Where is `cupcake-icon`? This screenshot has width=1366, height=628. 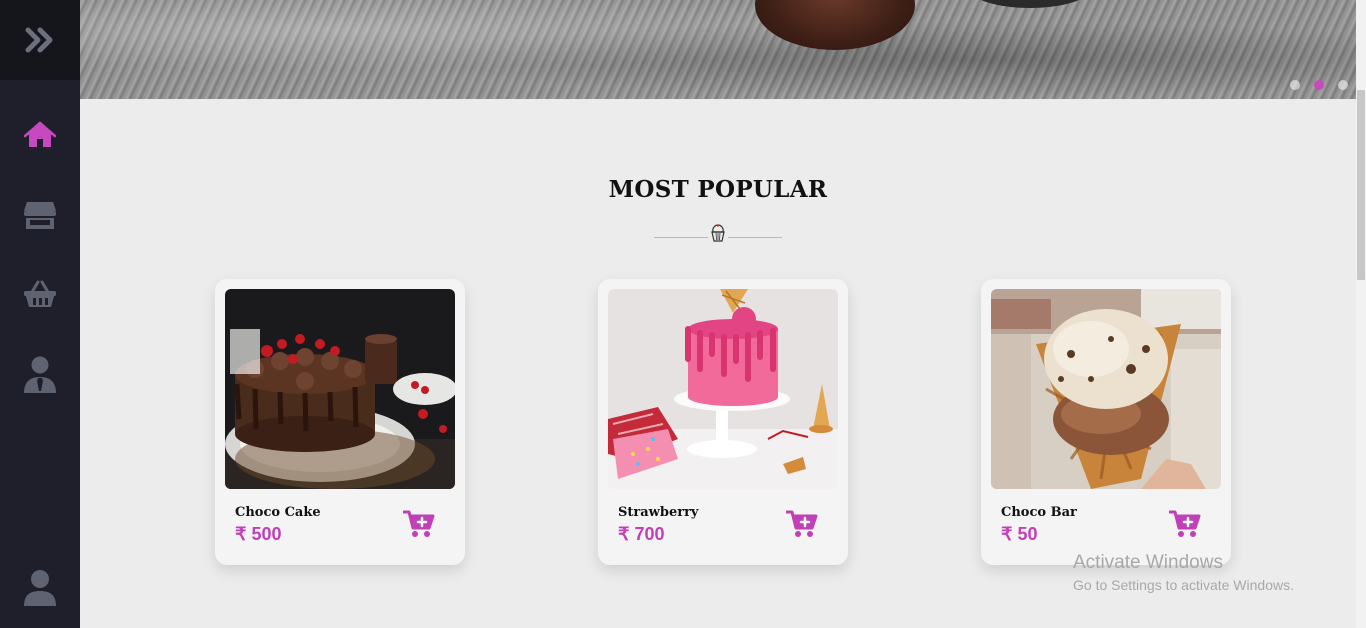 cupcake-icon is located at coordinates (718, 233).